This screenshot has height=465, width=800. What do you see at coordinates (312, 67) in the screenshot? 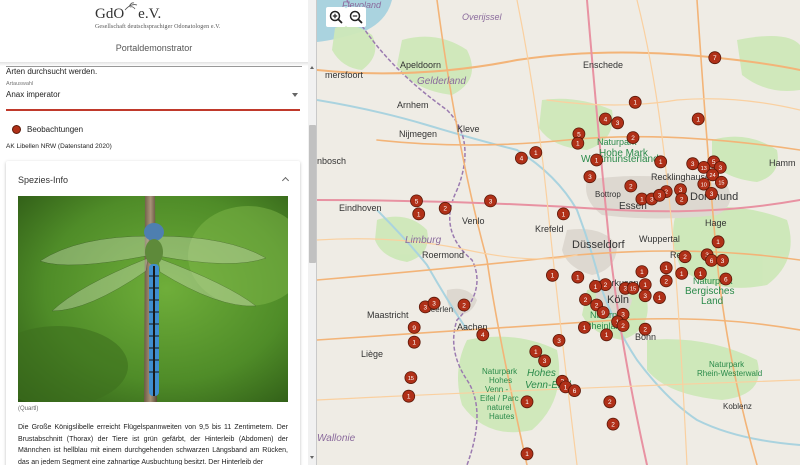
I see `scroll-up-icon` at bounding box center [312, 67].